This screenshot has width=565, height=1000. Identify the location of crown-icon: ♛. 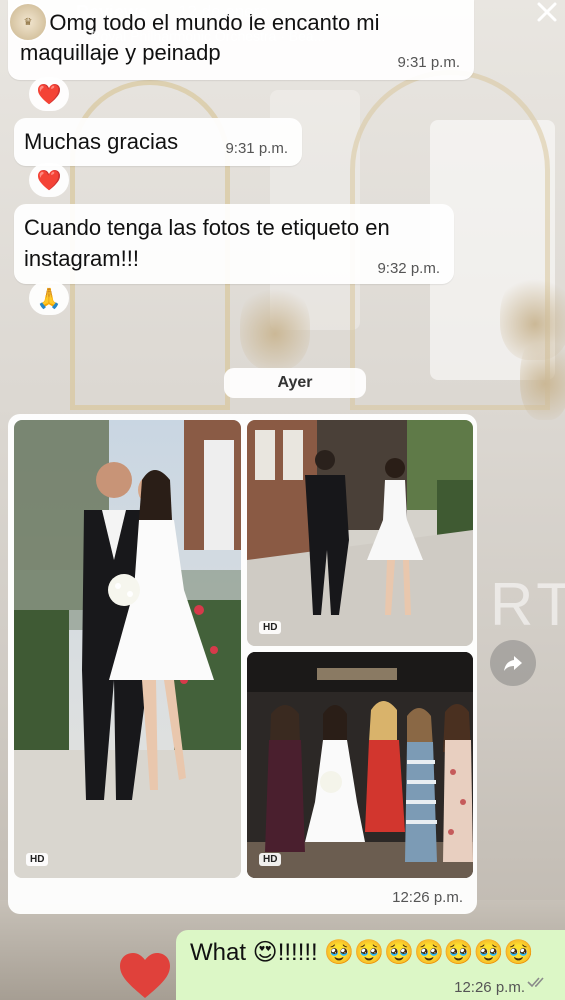
(28, 22).